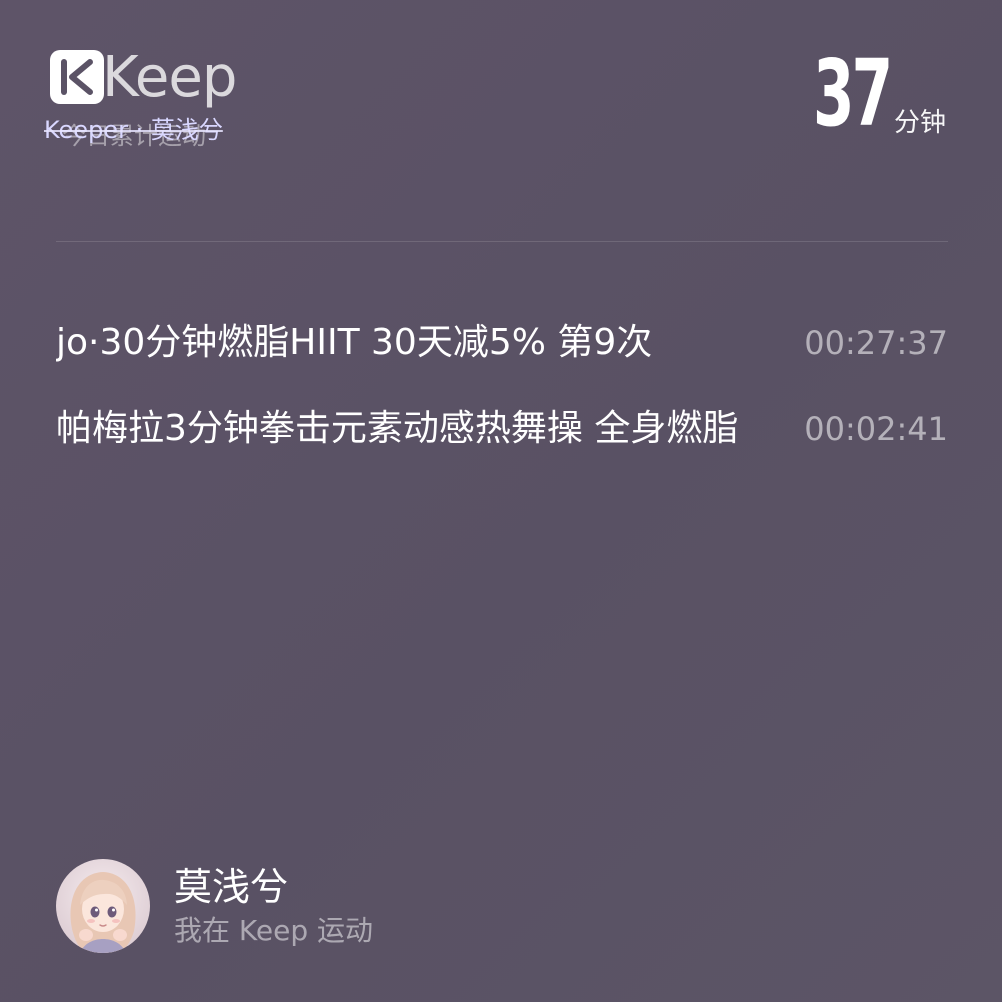  I want to click on user-status: 我在 Keep 运动, so click(273, 930).